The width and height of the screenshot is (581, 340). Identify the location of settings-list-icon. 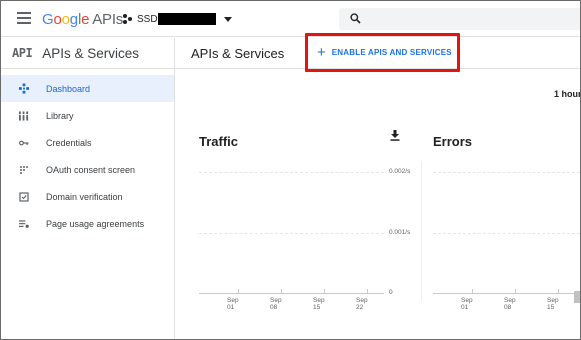
(24, 224).